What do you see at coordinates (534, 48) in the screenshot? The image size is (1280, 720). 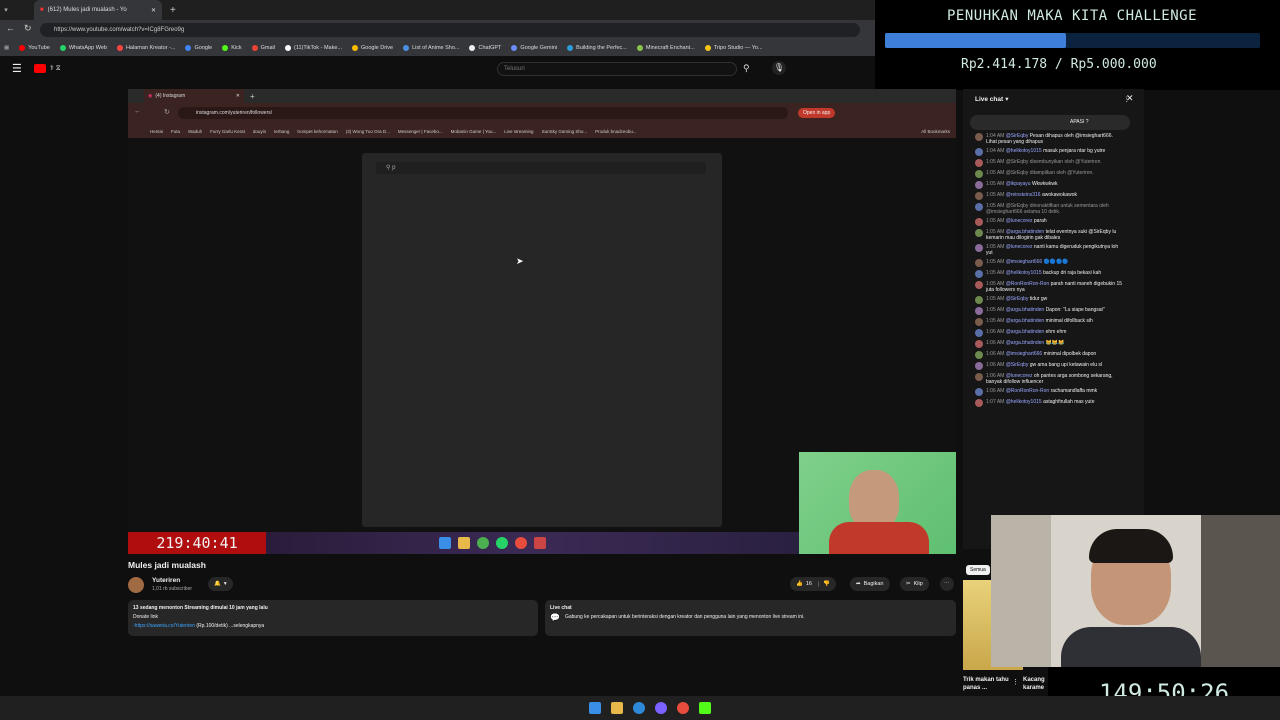 I see `bookmark-item: Google Gemini` at bounding box center [534, 48].